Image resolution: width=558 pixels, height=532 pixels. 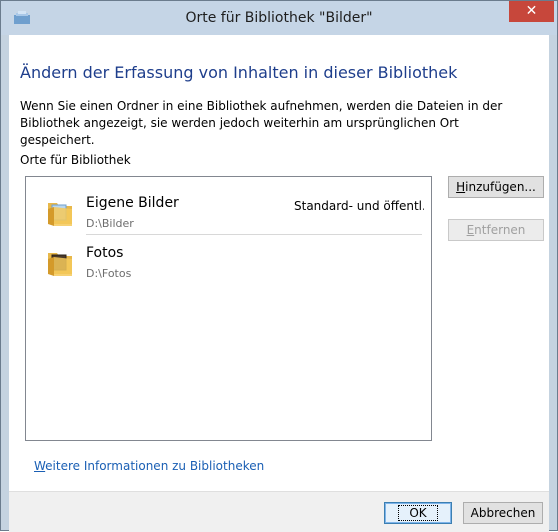 I want to click on close-button: ✕, so click(x=531, y=11).